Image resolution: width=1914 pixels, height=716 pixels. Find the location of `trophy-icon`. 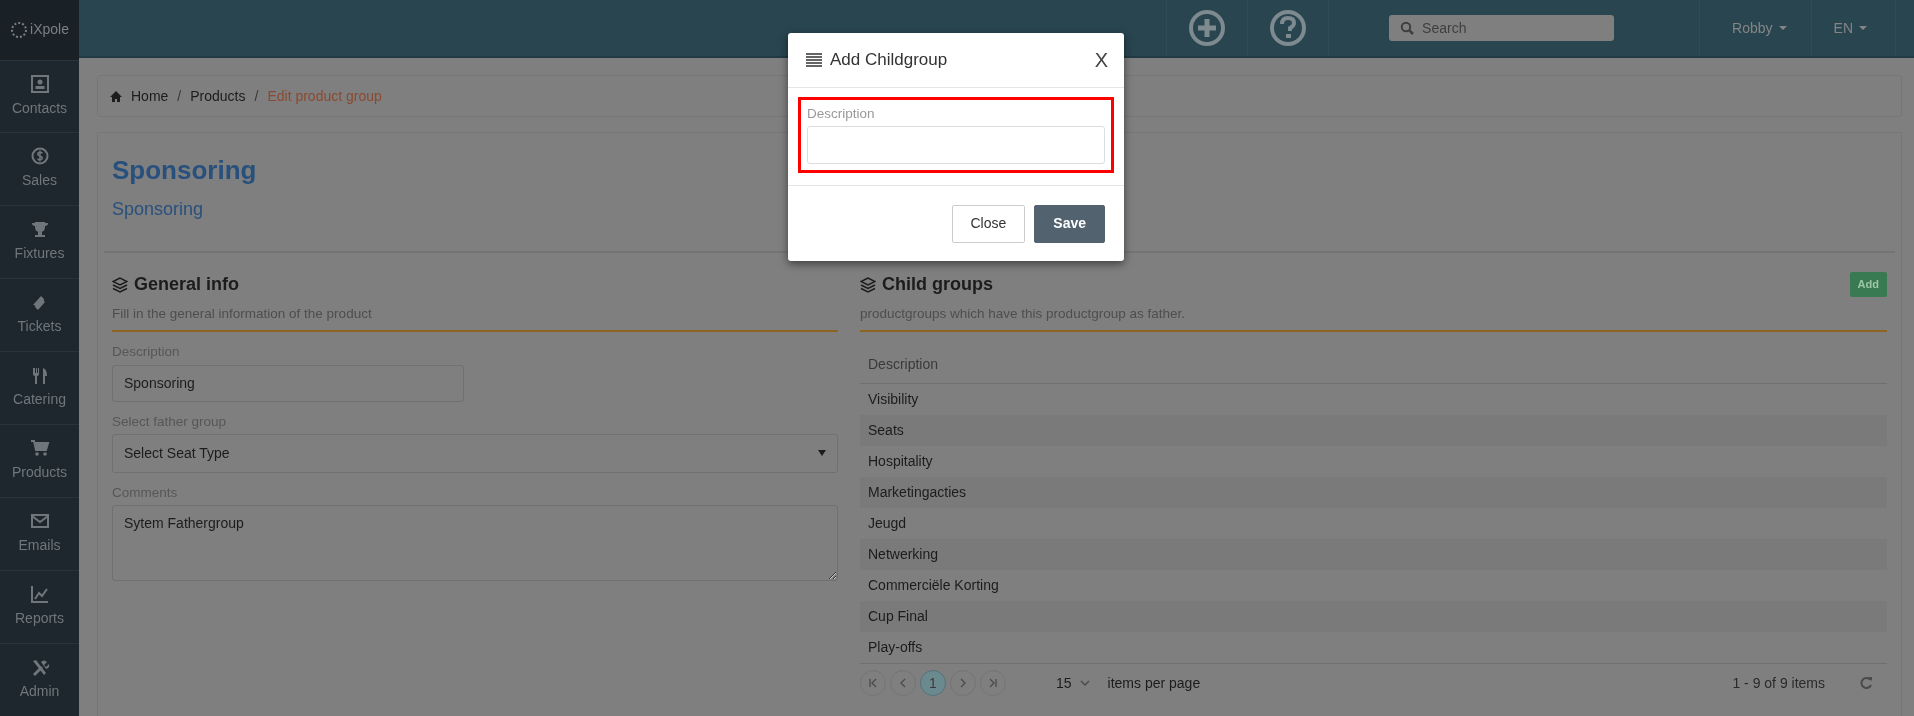

trophy-icon is located at coordinates (39, 230).